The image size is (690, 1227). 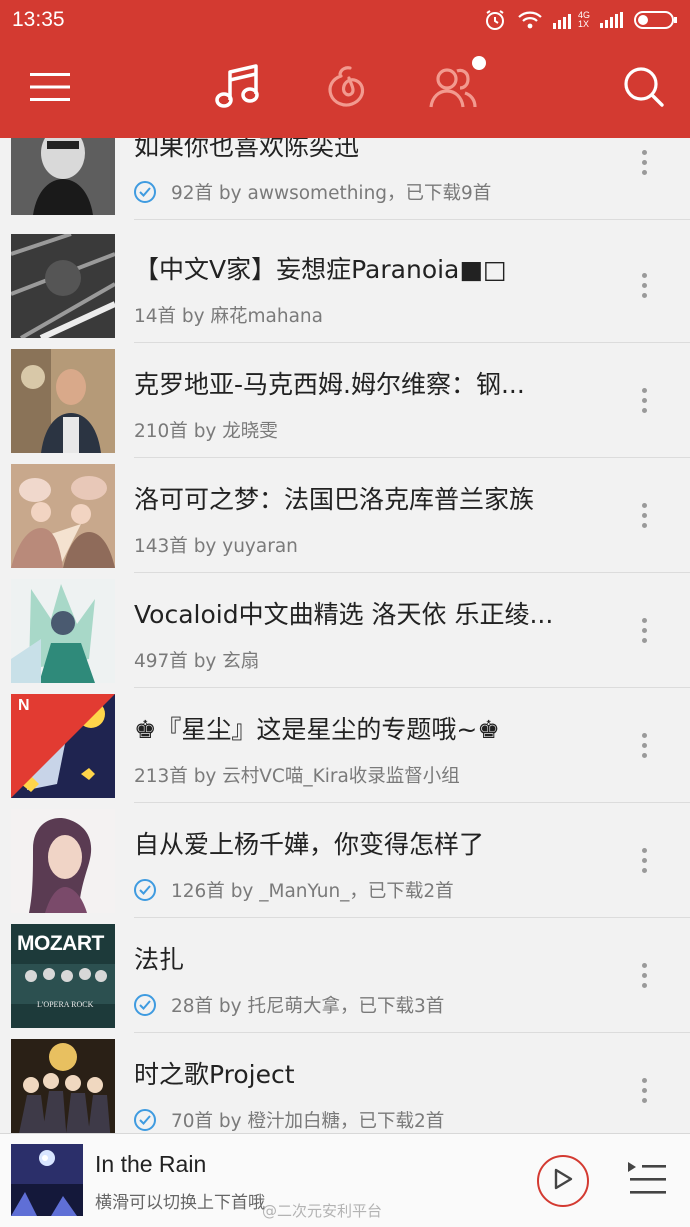 I want to click on playlist-title: 【中文V家】妄想症Paranoia■□, so click(x=320, y=269).